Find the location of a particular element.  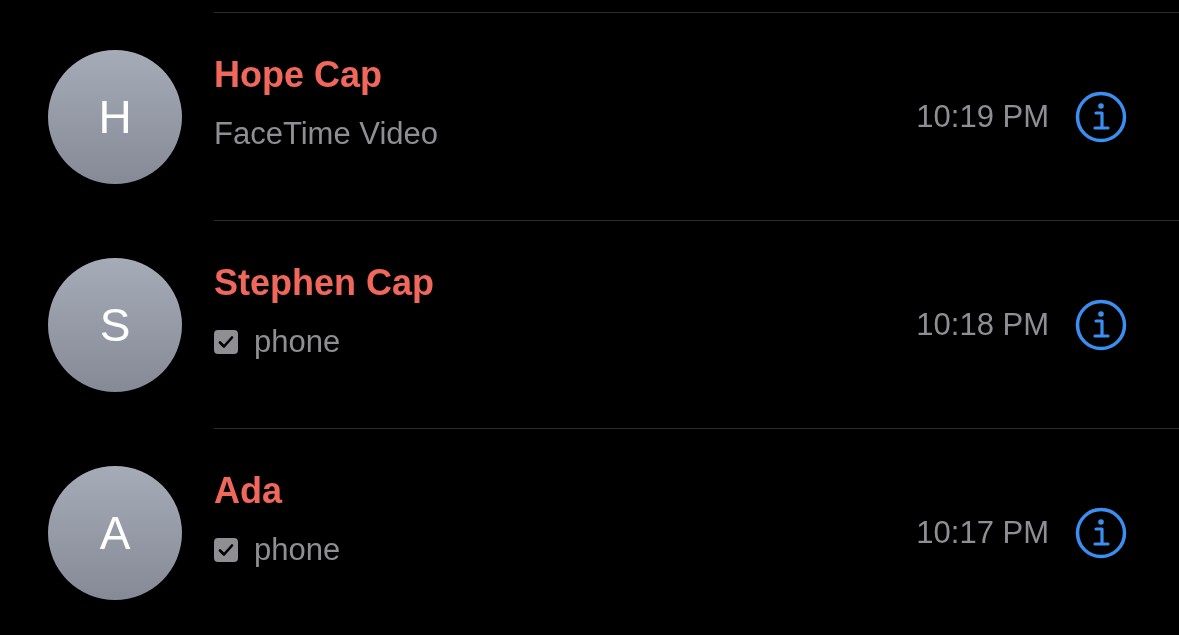

caller-name: Stephen Cap is located at coordinates (325, 282).